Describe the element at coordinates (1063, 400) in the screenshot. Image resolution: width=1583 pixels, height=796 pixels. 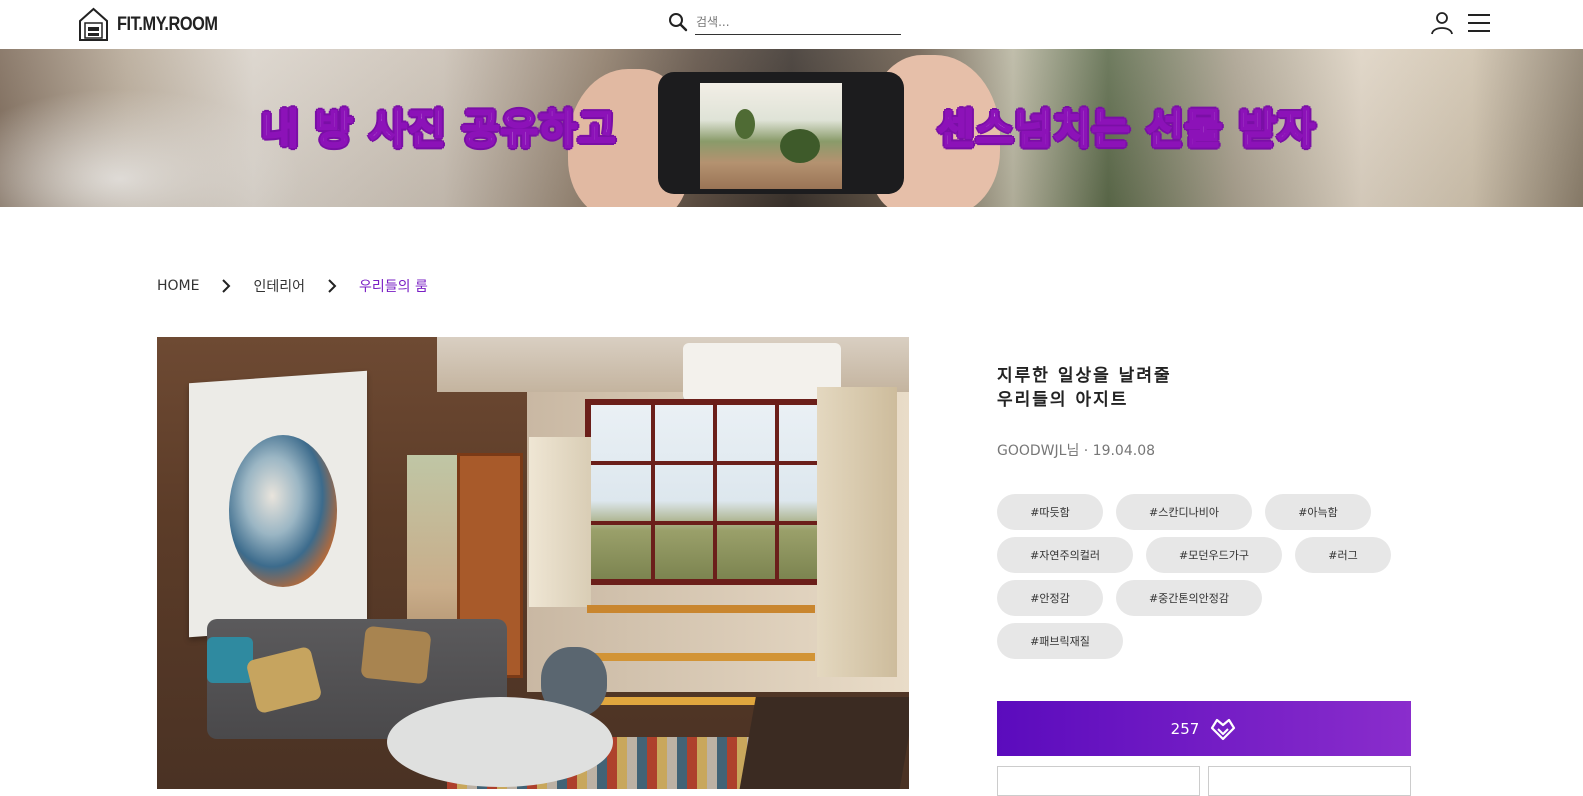
I see `post-title-line: 우리들의 아지트` at that location.